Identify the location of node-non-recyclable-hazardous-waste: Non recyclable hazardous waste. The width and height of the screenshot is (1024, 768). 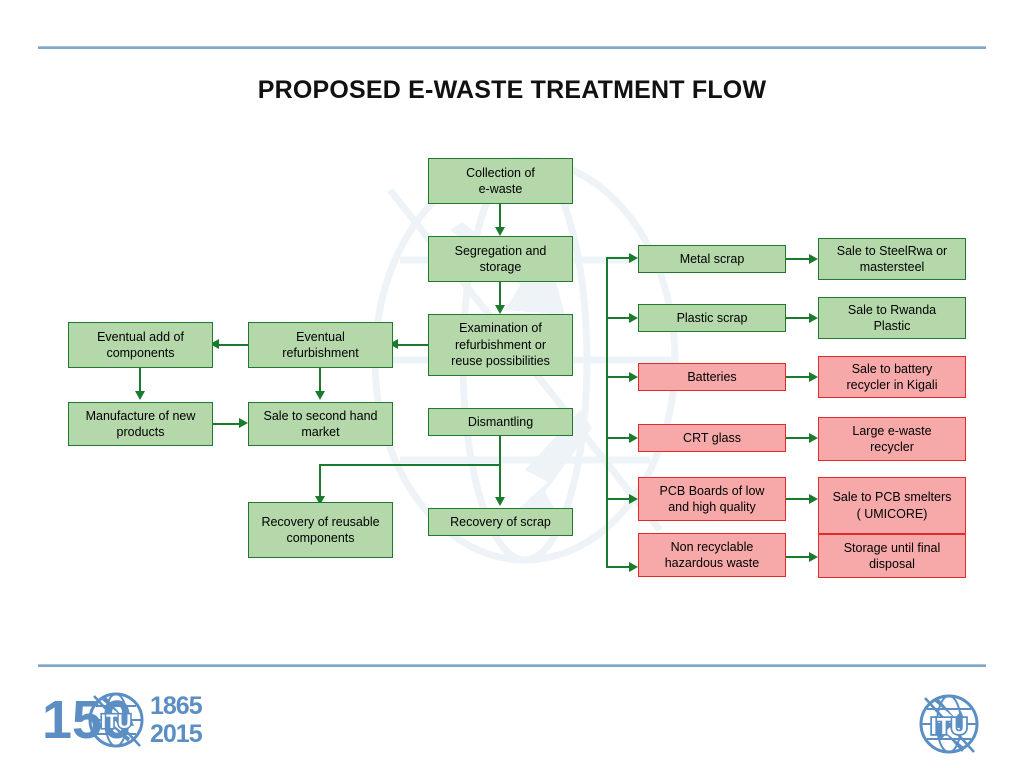
(712, 555).